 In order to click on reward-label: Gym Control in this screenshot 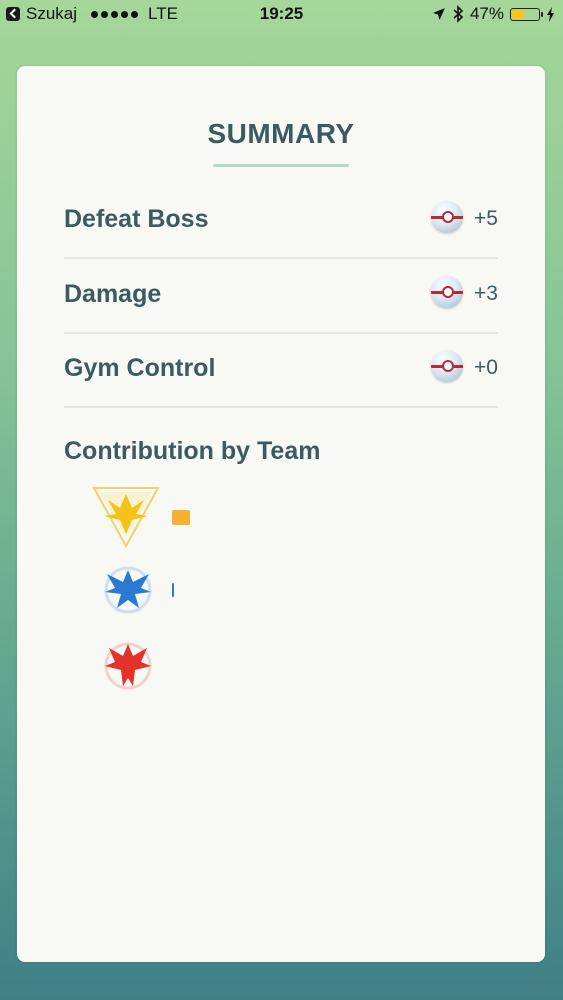, I will do `click(140, 368)`.